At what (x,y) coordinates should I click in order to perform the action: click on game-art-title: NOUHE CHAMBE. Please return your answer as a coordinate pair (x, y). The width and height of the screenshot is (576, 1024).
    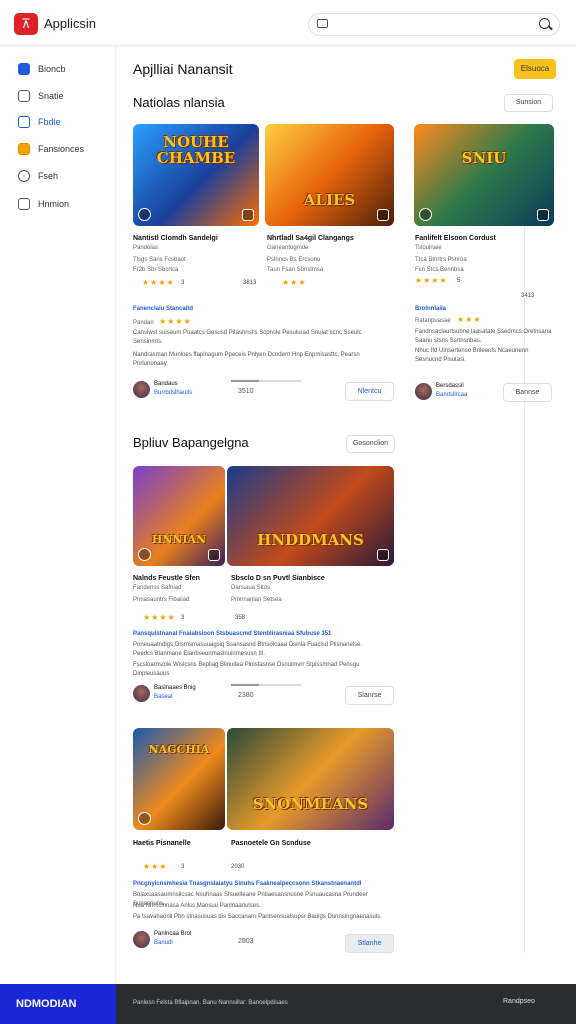
    Looking at the image, I should click on (196, 150).